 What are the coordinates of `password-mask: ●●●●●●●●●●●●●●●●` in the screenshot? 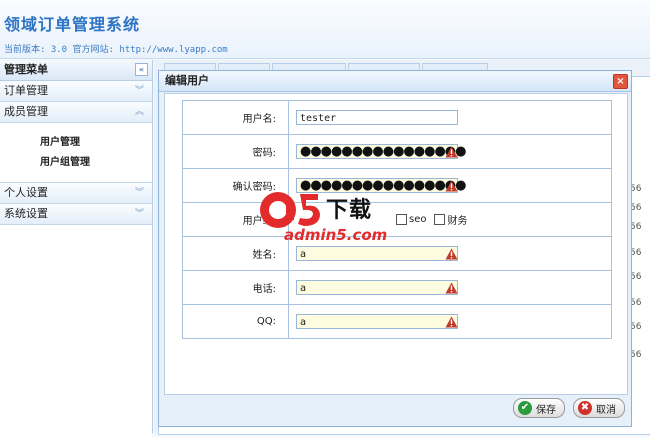 It's located at (383, 151).